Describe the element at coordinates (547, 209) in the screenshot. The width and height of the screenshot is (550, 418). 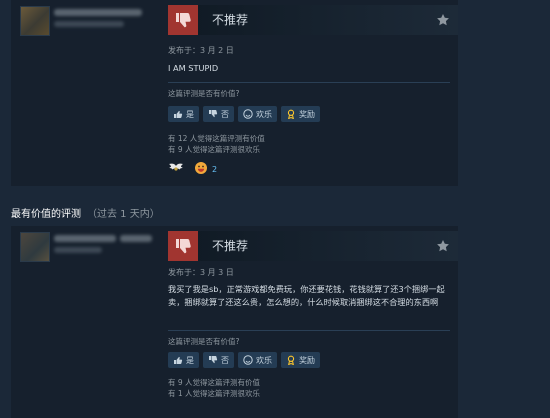
I see `scrollbar` at that location.